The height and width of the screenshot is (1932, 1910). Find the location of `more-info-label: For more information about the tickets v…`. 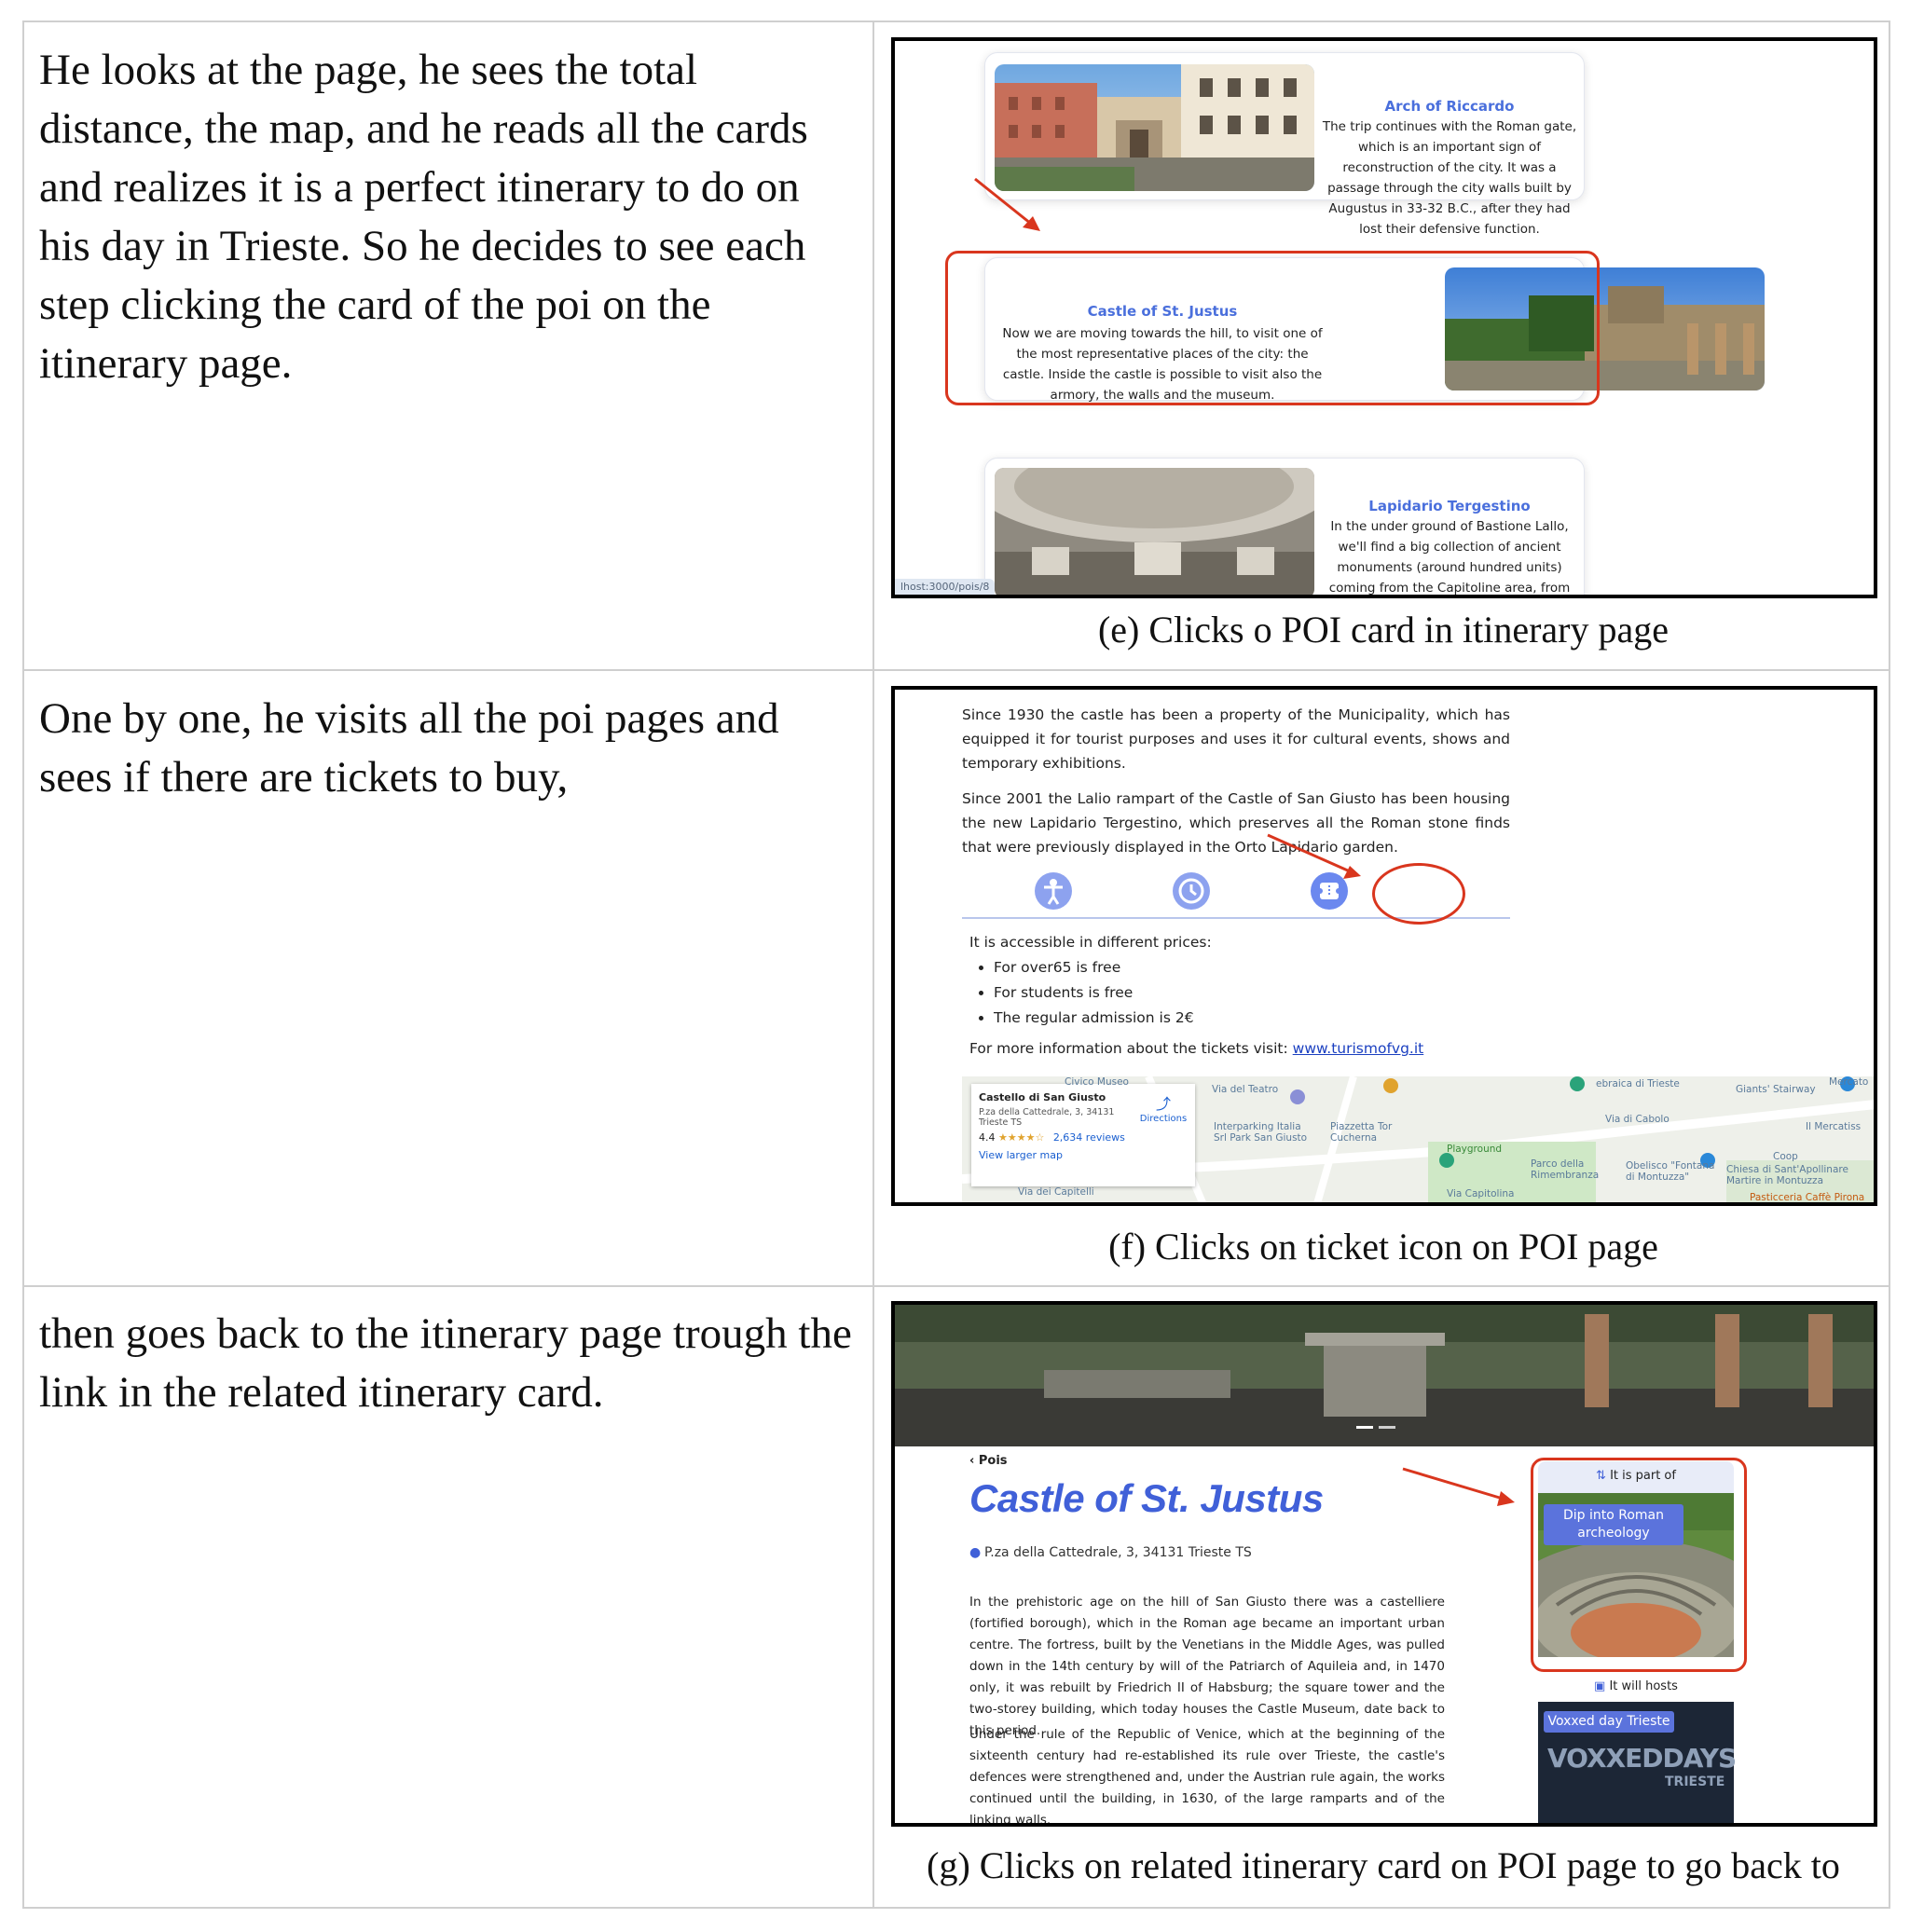

more-info-label: For more information about the tickets v… is located at coordinates (1128, 1048).